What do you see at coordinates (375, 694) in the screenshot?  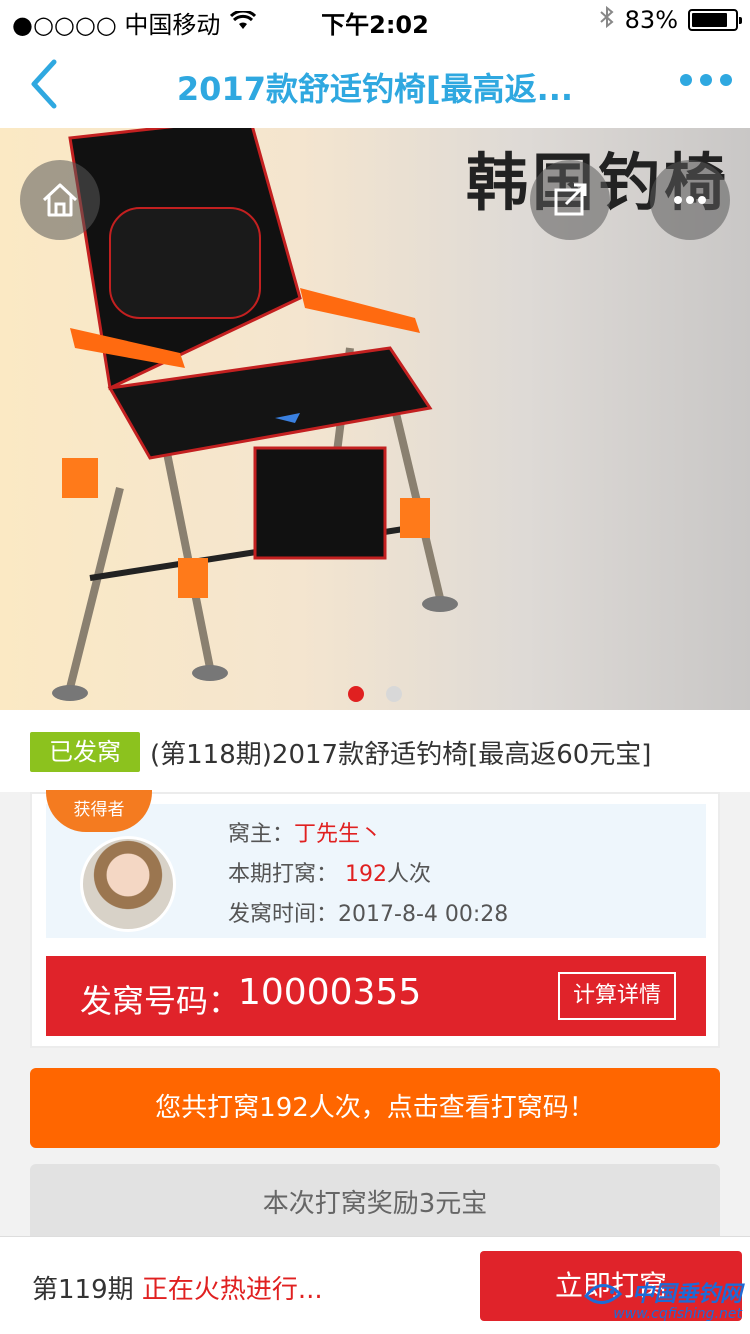 I see `carousel-indicator` at bounding box center [375, 694].